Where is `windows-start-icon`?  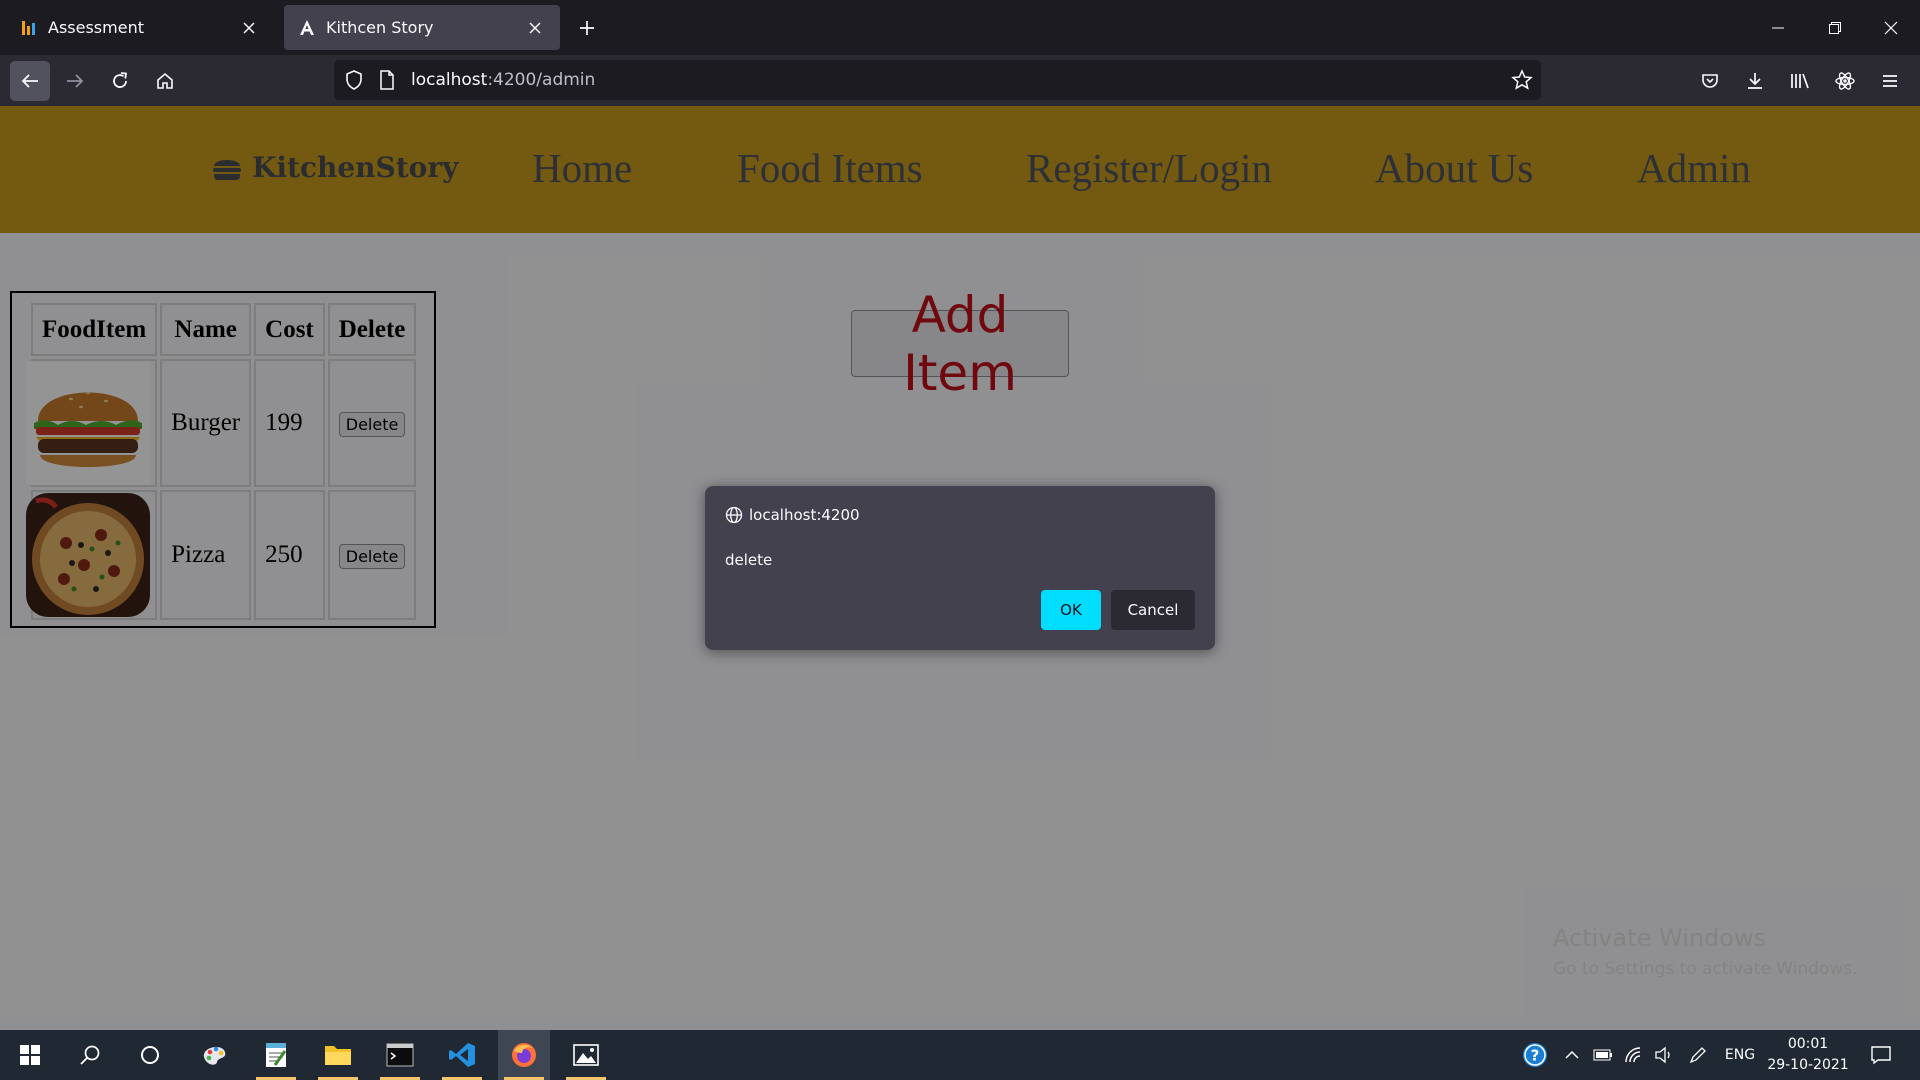 windows-start-icon is located at coordinates (30, 1055).